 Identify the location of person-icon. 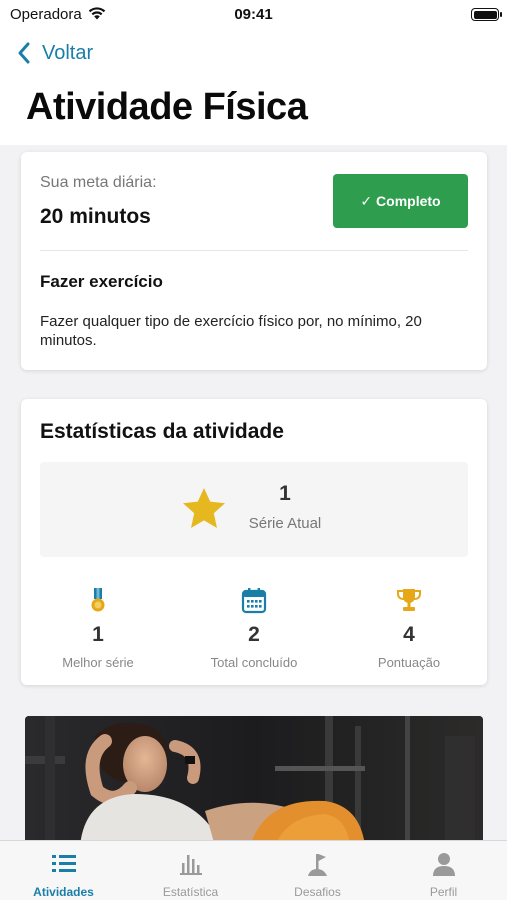
(443, 864).